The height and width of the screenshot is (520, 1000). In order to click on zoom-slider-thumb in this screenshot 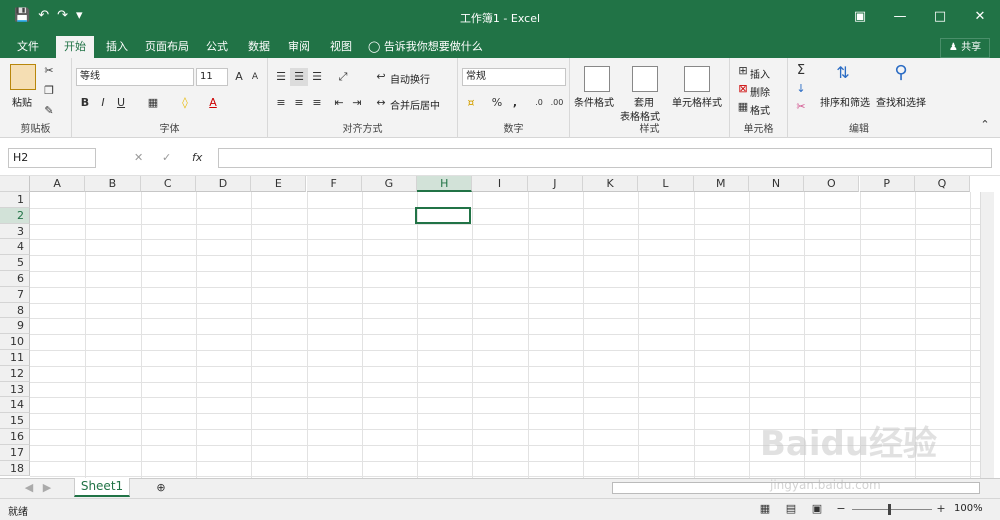, I will do `click(889, 509)`.